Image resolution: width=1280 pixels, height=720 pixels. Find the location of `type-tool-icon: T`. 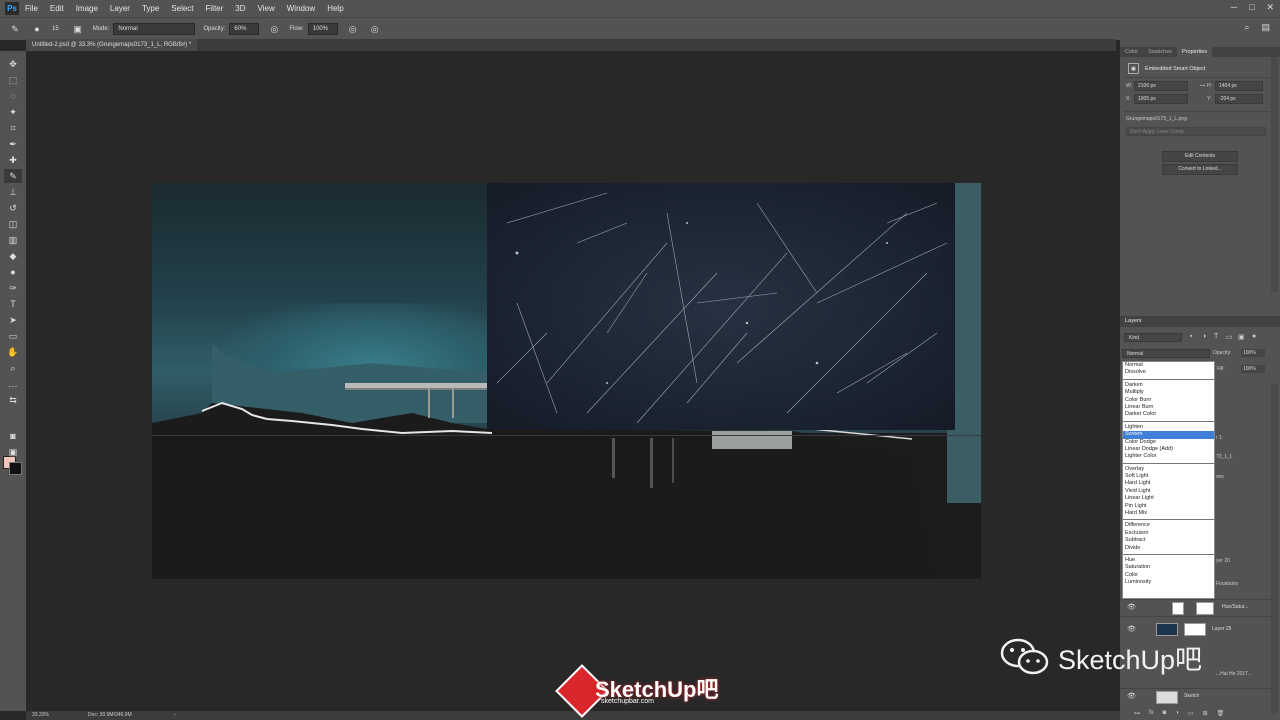

type-tool-icon: T is located at coordinates (13, 304).